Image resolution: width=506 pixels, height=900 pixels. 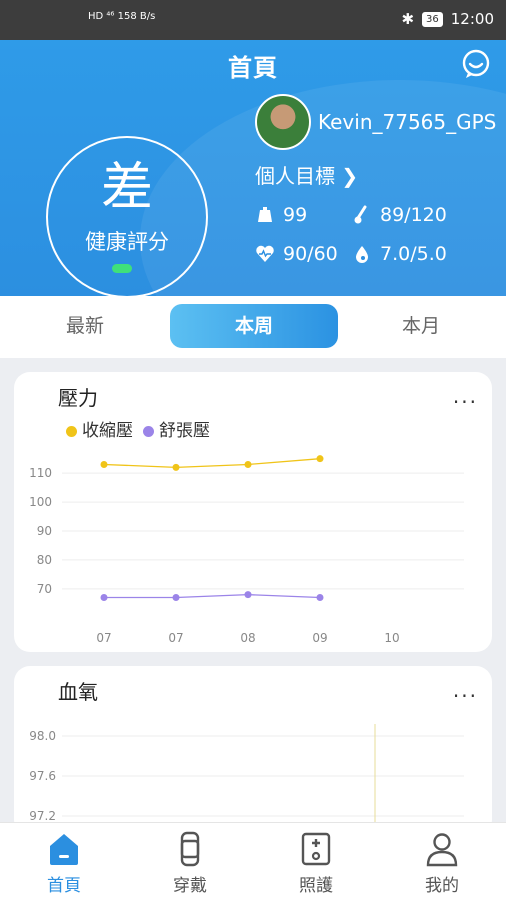 What do you see at coordinates (265, 253) in the screenshot?
I see `heart-rate-icon` at bounding box center [265, 253].